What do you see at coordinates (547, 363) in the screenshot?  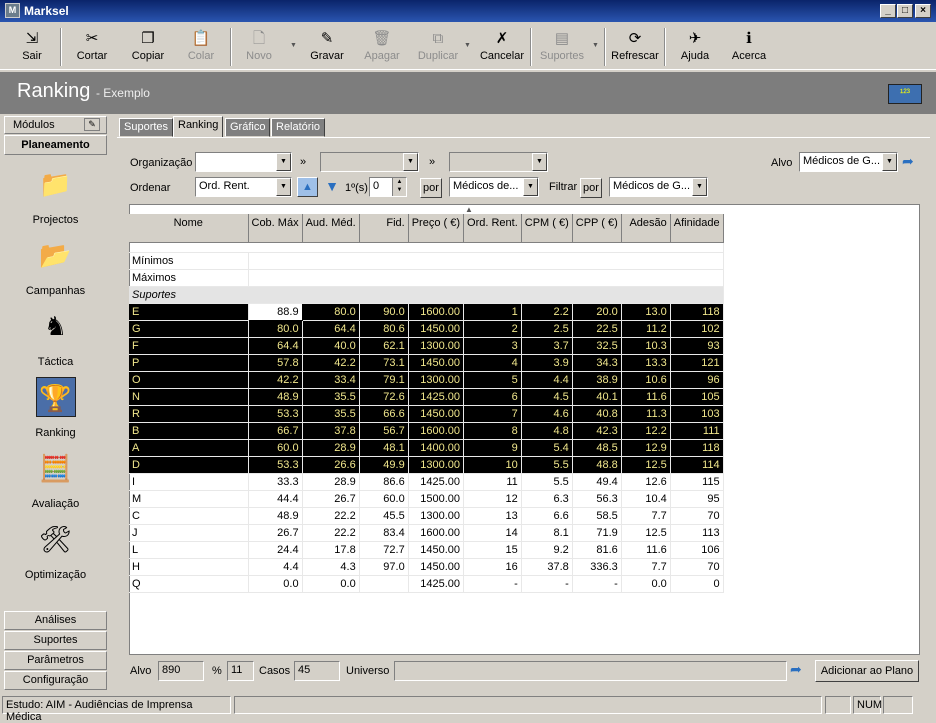 I see `grid-cell: 3.9` at bounding box center [547, 363].